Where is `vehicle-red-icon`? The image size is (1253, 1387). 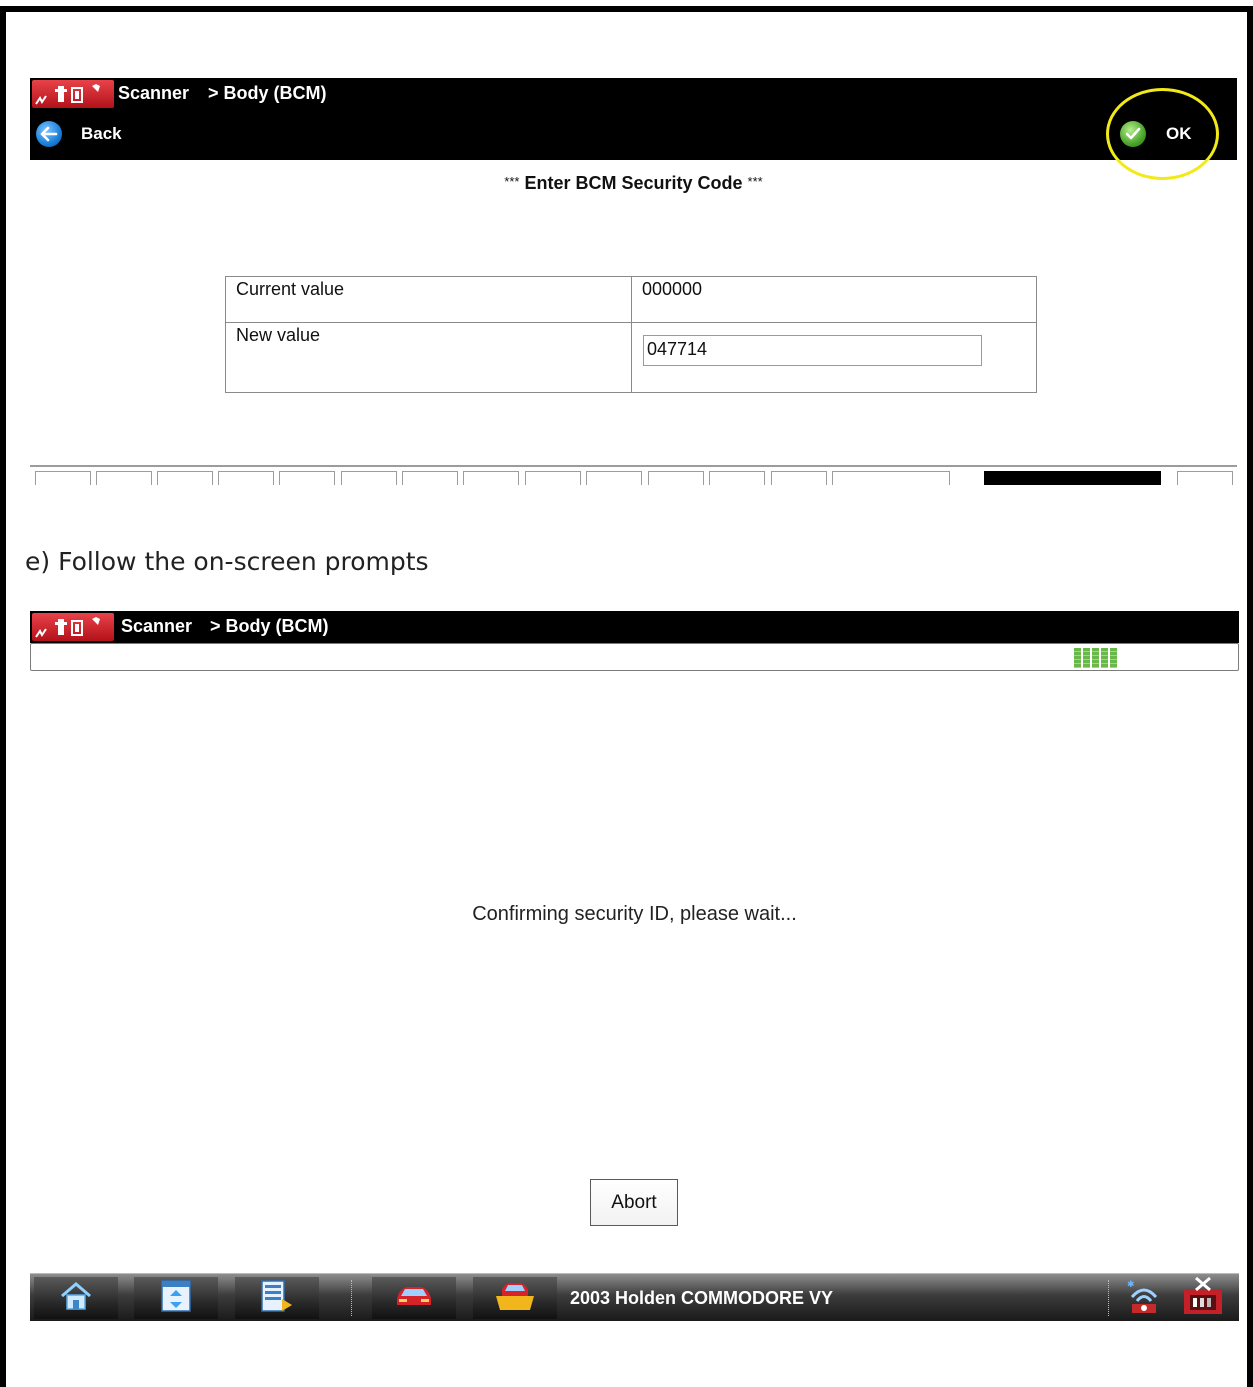 vehicle-red-icon is located at coordinates (414, 1298).